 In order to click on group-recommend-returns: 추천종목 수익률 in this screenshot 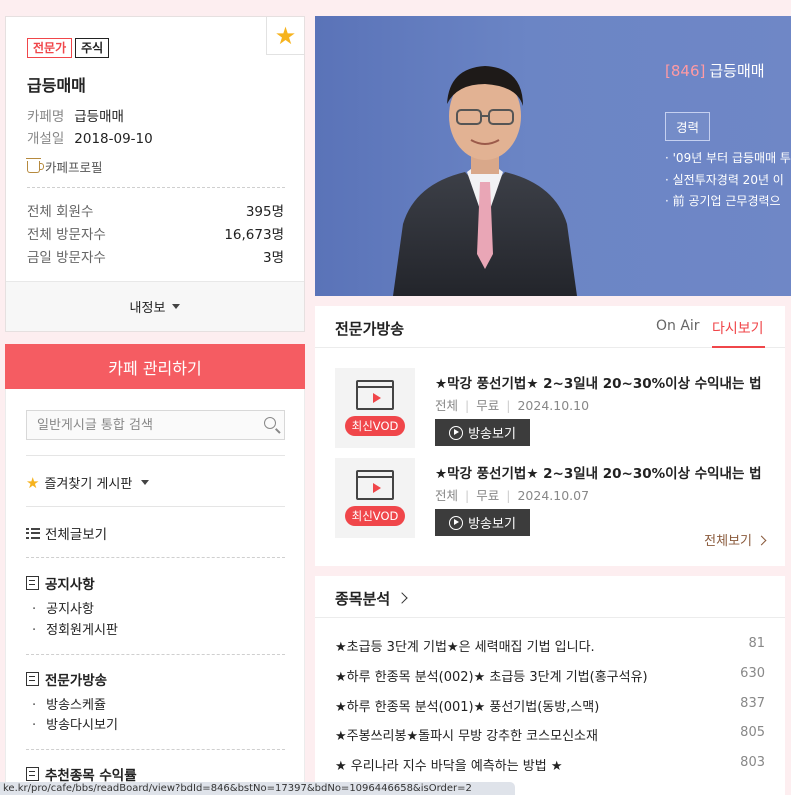, I will do `click(81, 774)`.